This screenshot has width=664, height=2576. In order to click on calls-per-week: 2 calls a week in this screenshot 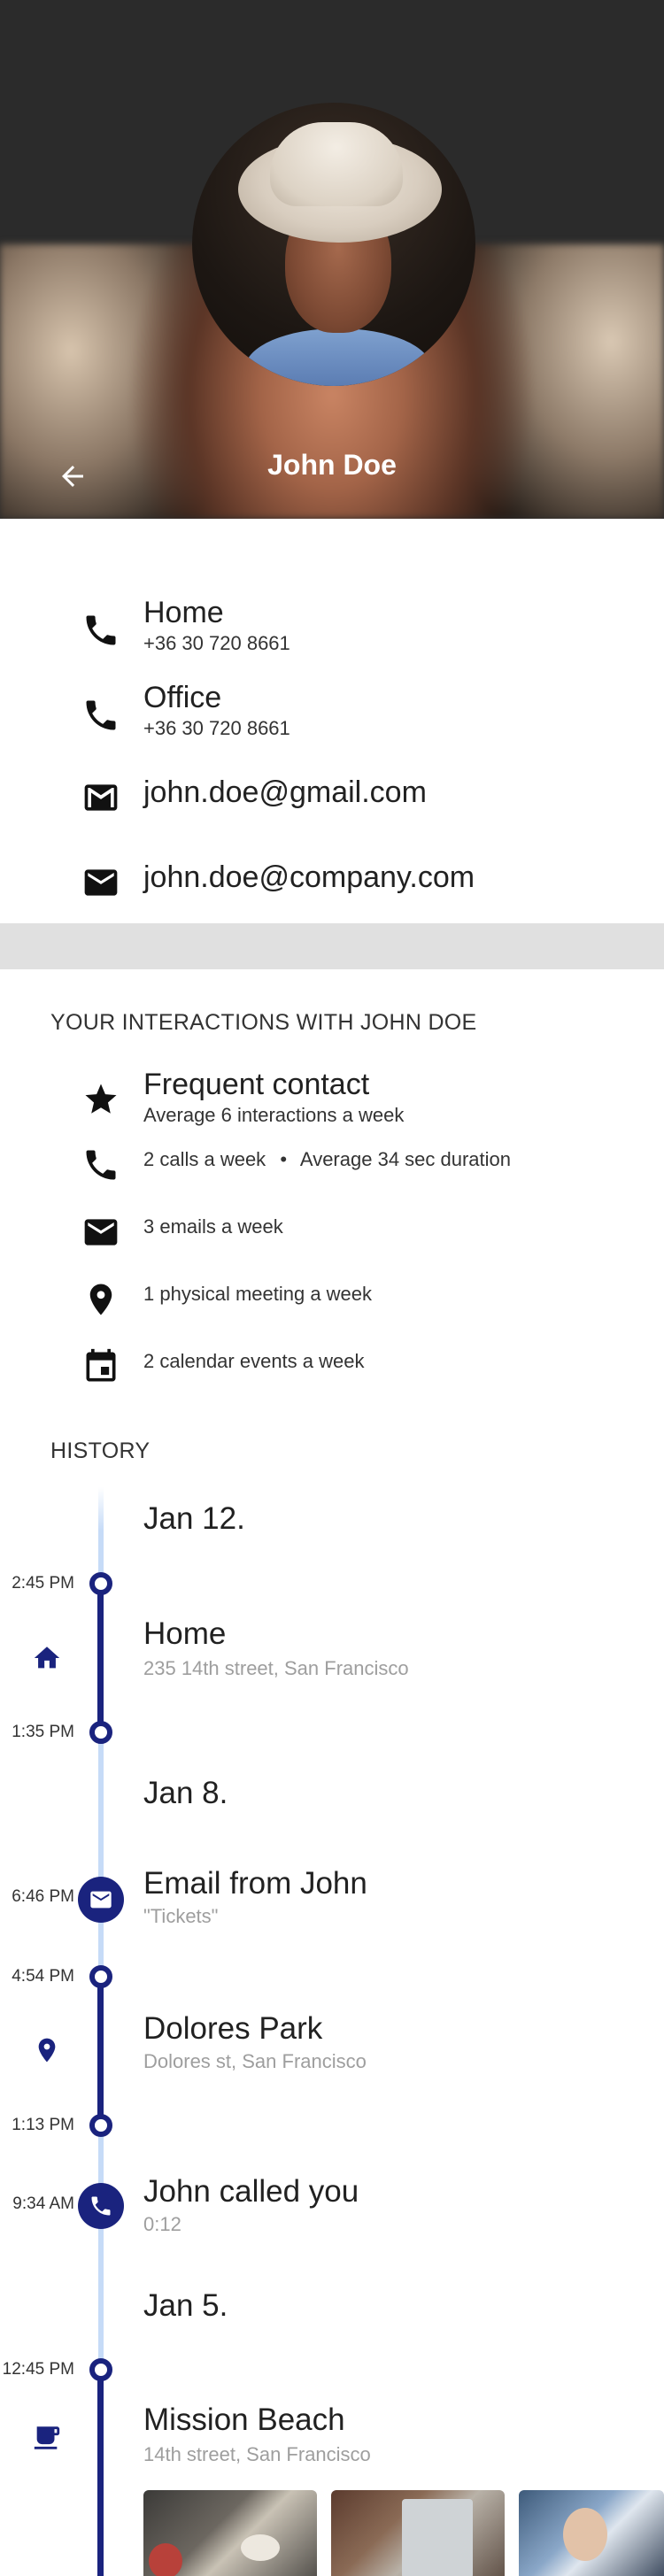, I will do `click(204, 1159)`.